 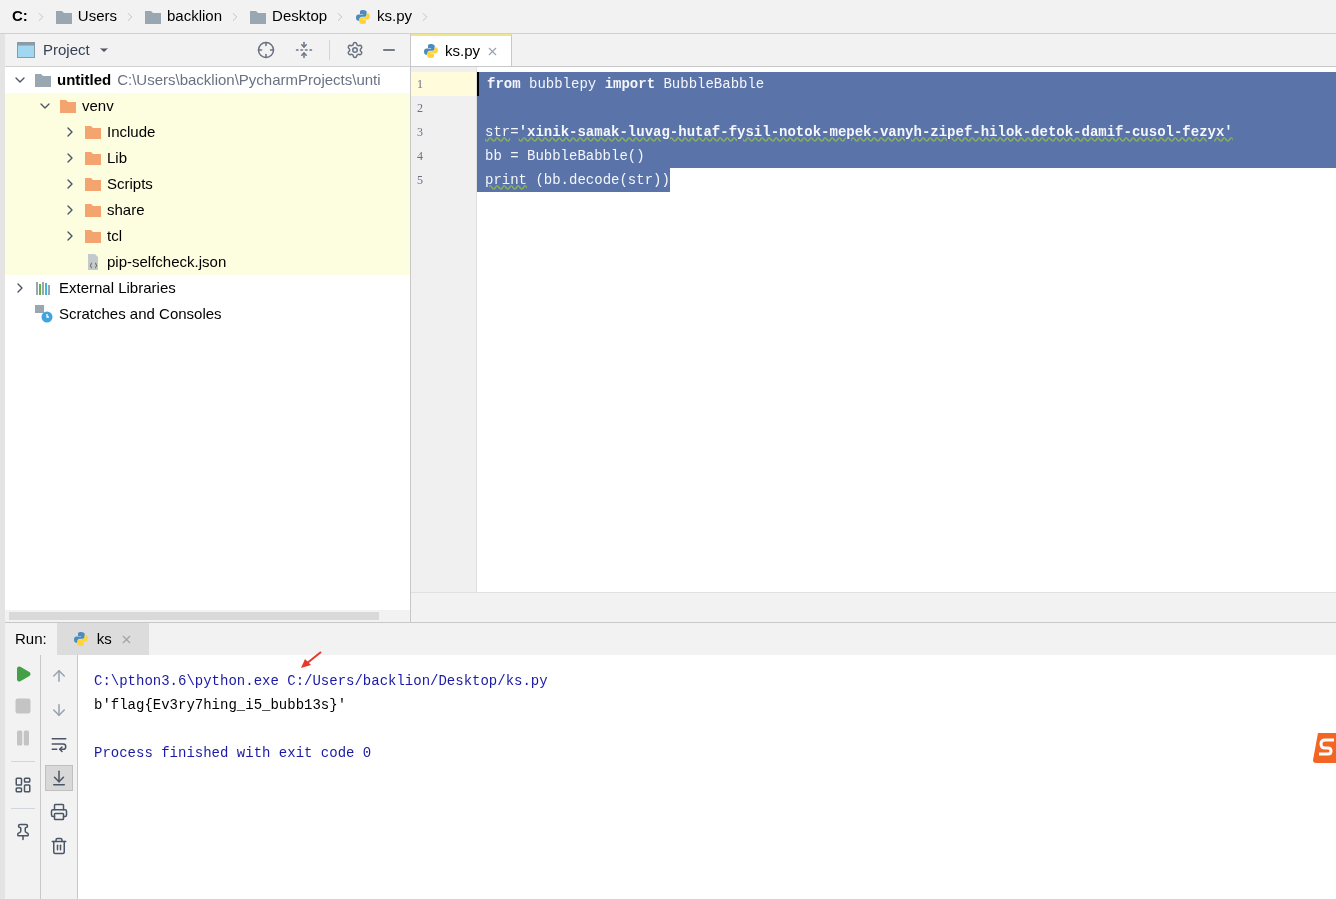 I want to click on path-label: C:\Users\backlion\PycharmProjects\unti, so click(x=249, y=79).